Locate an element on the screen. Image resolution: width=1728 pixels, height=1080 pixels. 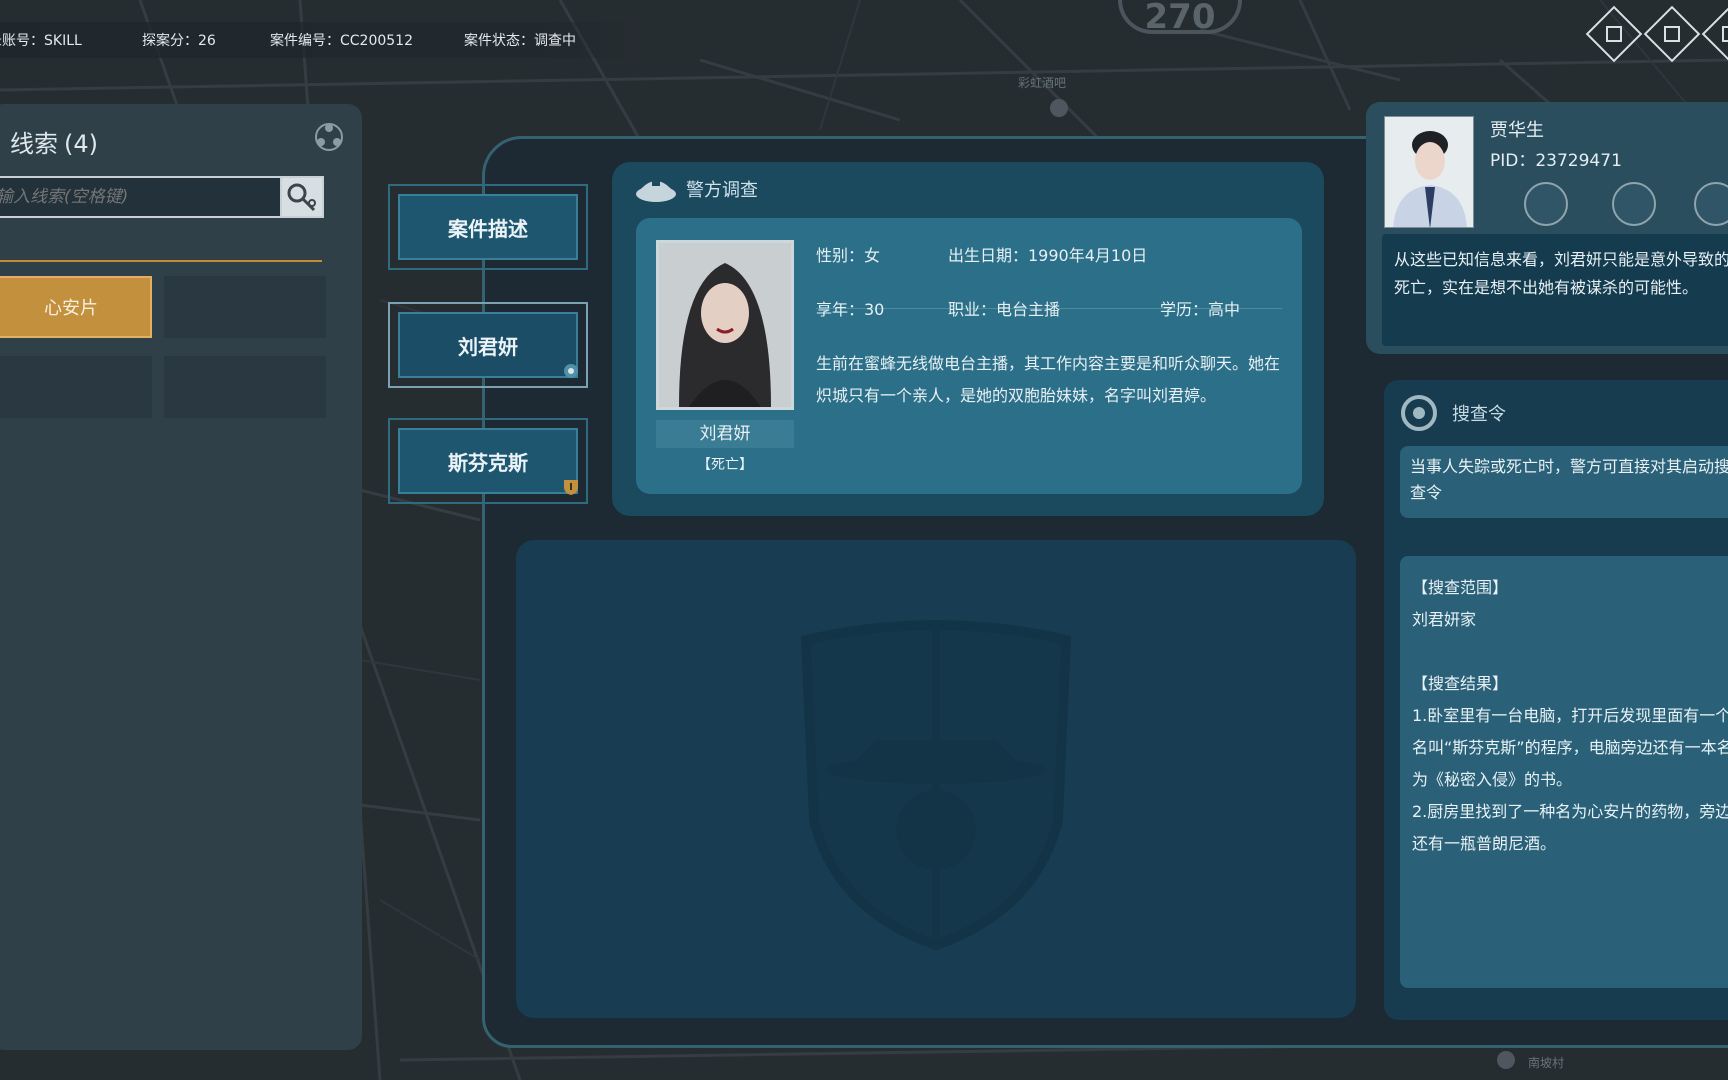
settings-gear-icon is located at coordinates (1634, 204).